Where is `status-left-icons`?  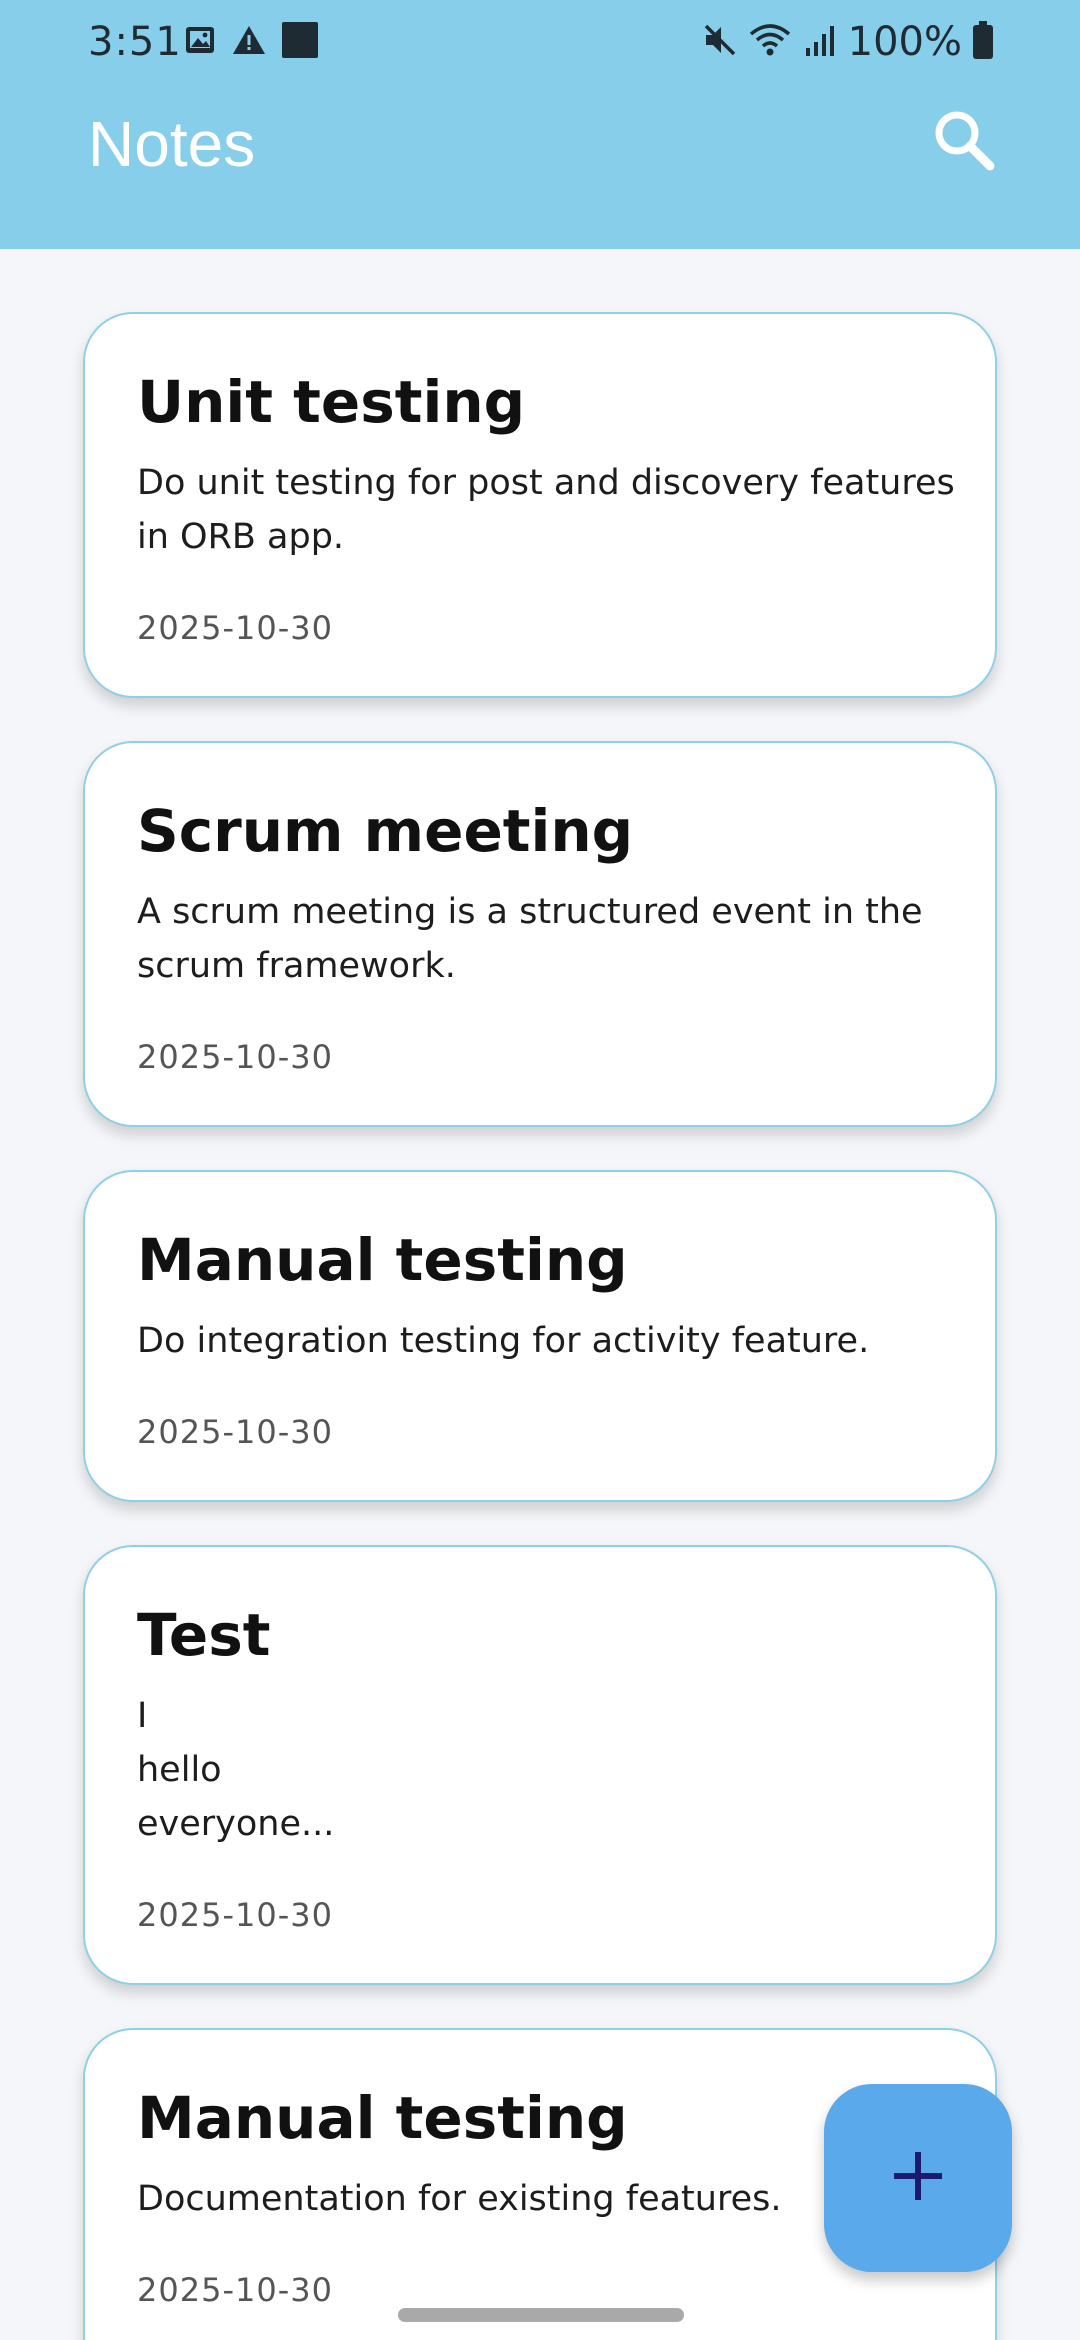 status-left-icons is located at coordinates (251, 42).